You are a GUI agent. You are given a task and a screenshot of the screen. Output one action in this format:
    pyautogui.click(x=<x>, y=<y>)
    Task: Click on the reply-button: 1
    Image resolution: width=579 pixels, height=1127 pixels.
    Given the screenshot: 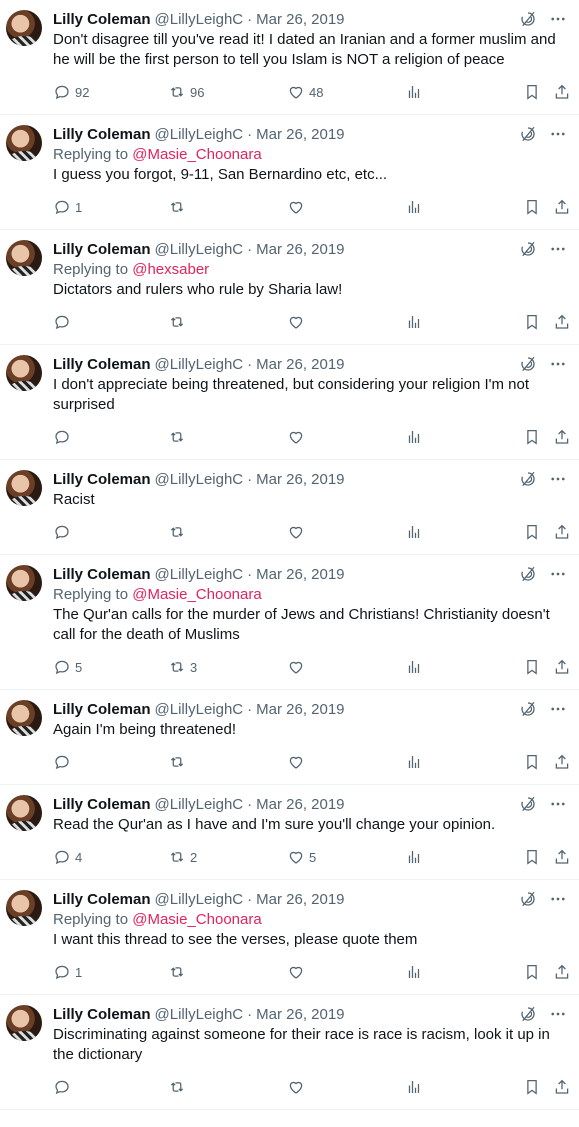 What is the action you would take?
    pyautogui.click(x=67, y=207)
    